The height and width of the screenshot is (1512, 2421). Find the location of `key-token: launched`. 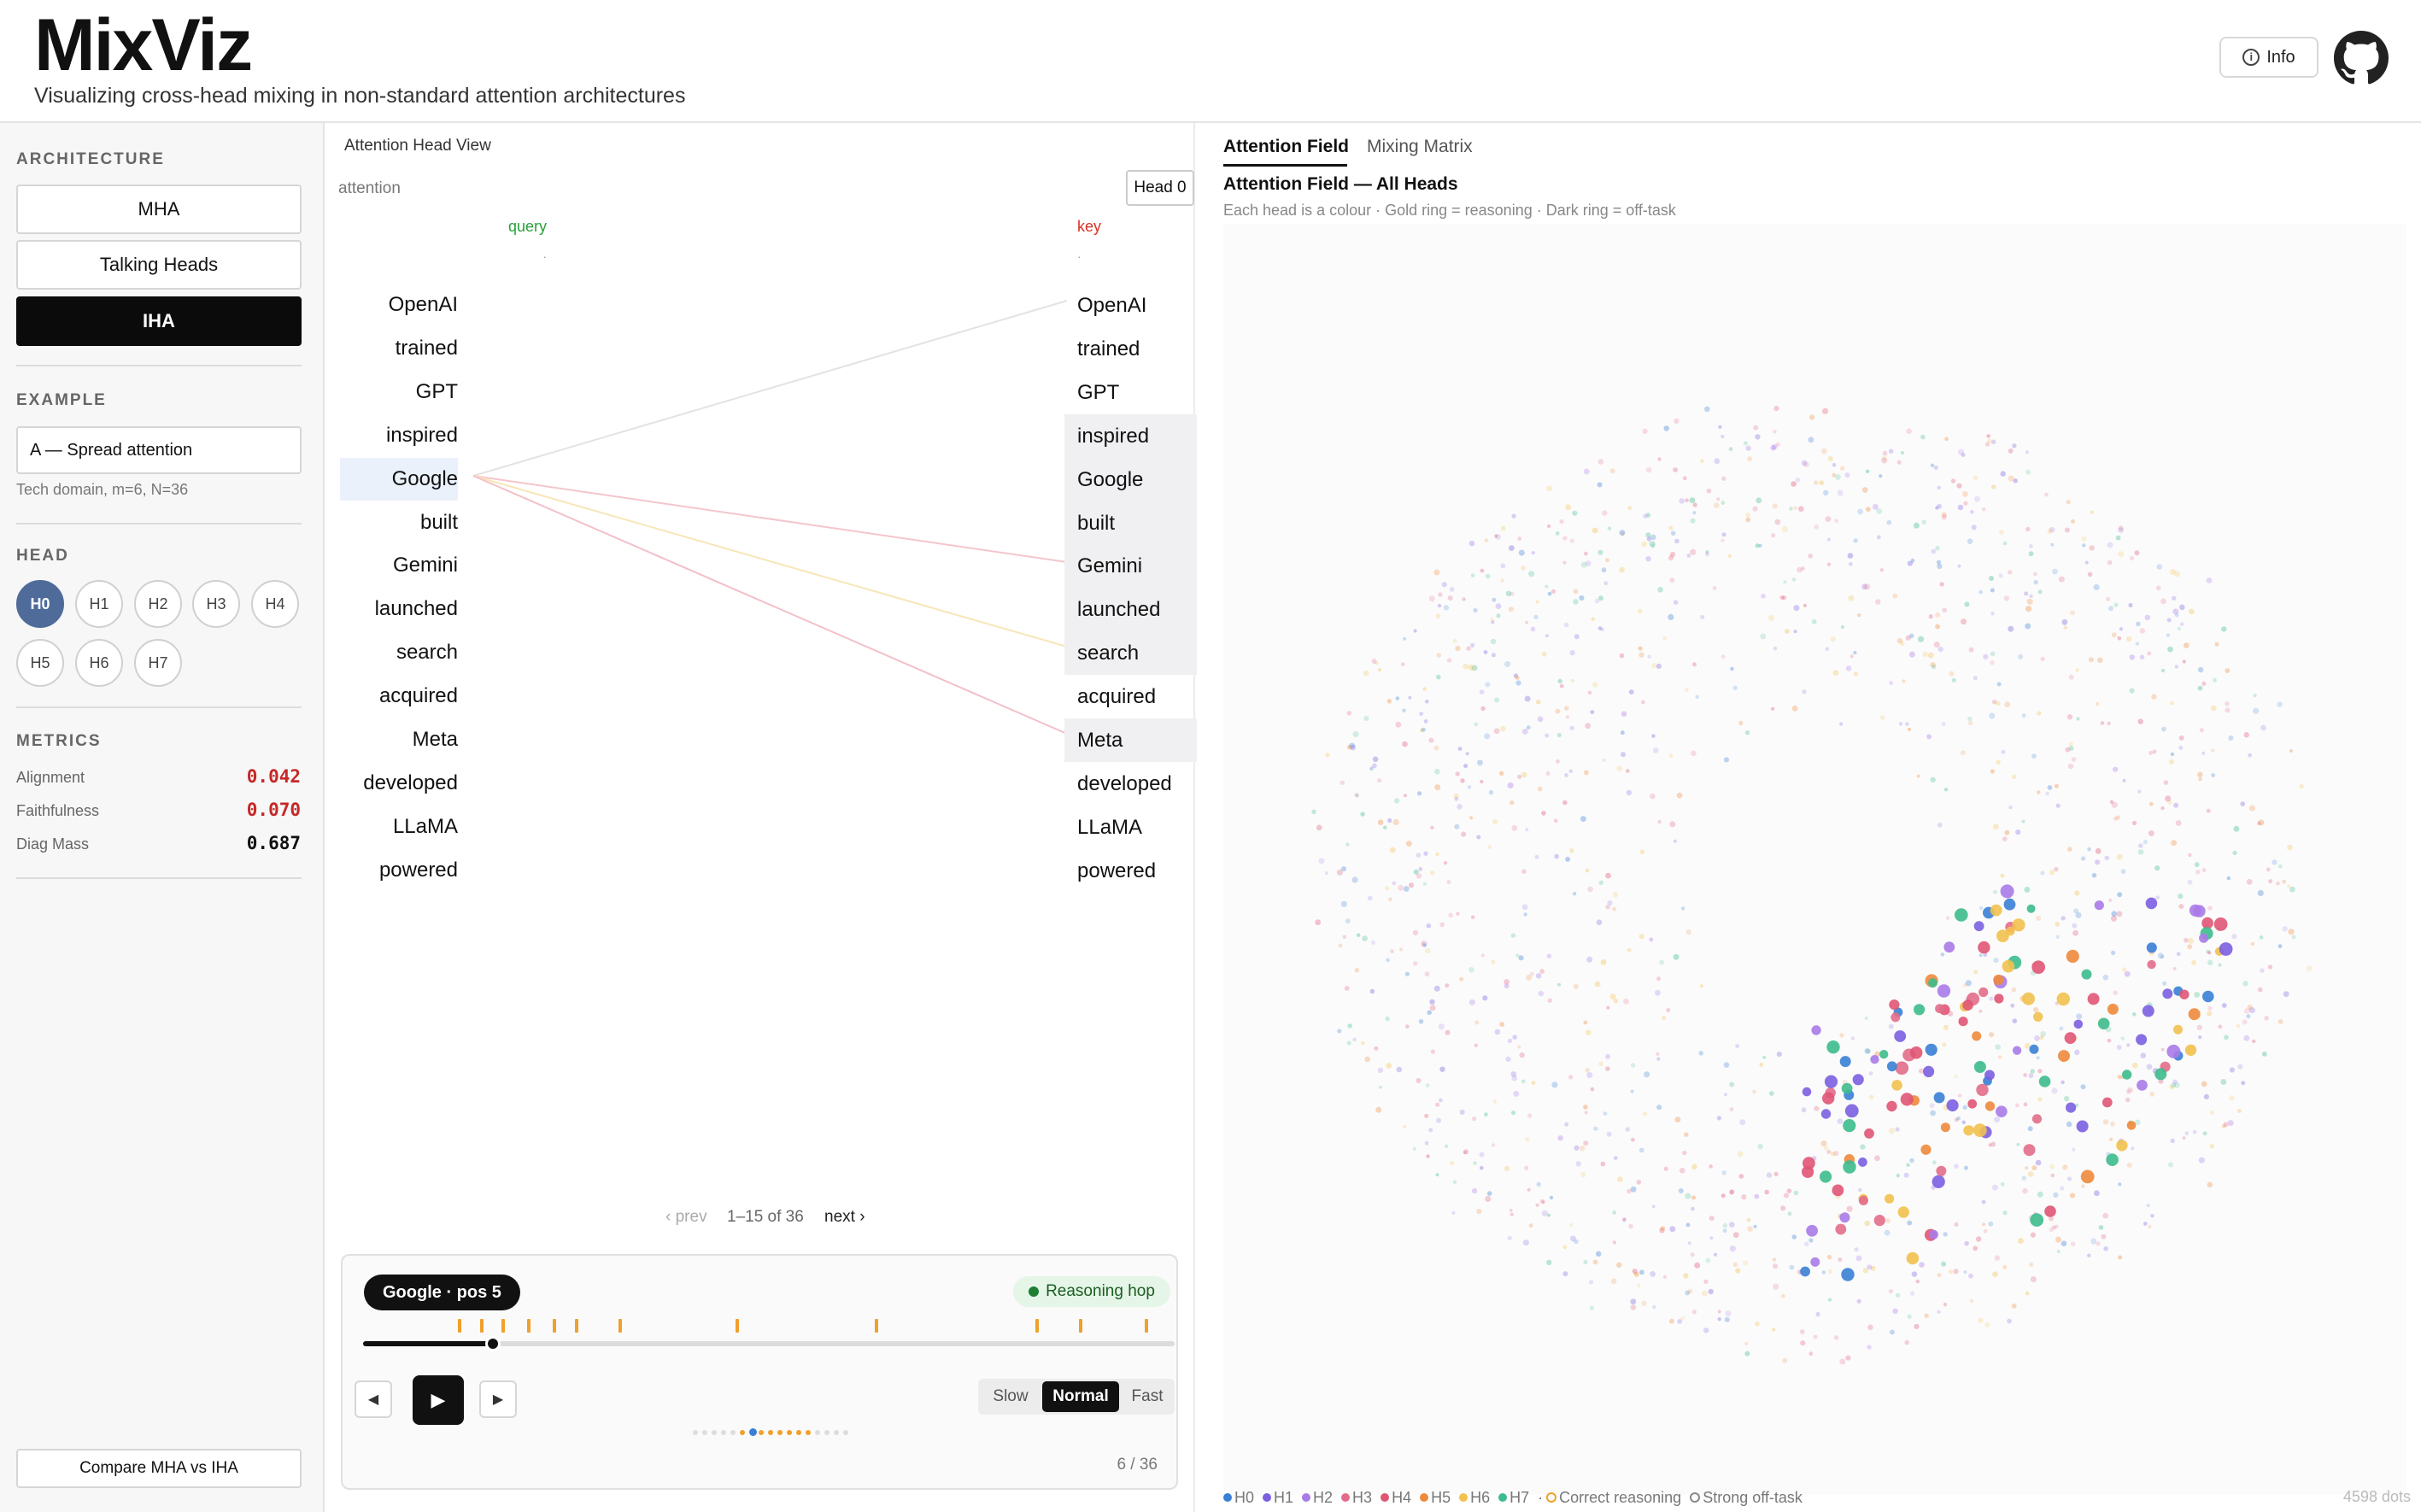

key-token: launched is located at coordinates (1130, 609).